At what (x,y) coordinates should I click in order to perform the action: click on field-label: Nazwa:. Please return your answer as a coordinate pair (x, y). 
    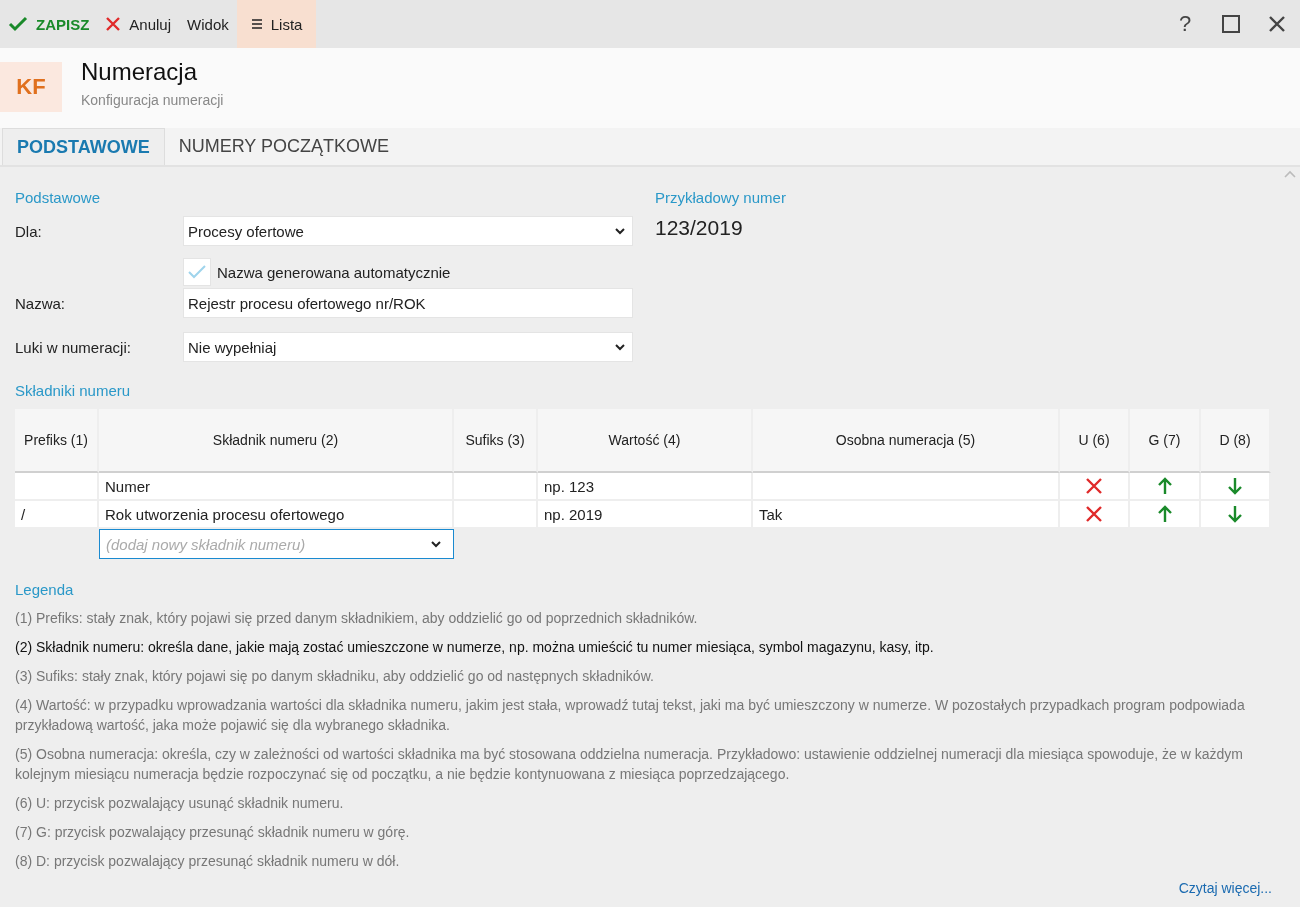
    Looking at the image, I should click on (41, 303).